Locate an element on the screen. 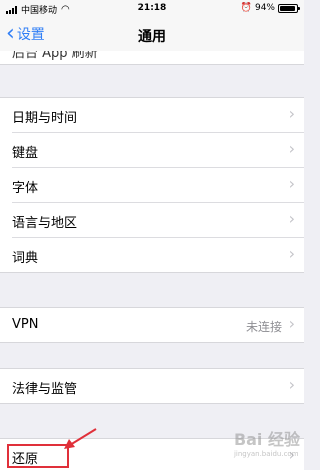 This screenshot has width=320, height=470. settings-group-legal: 法律与监管 › is located at coordinates (152, 386).